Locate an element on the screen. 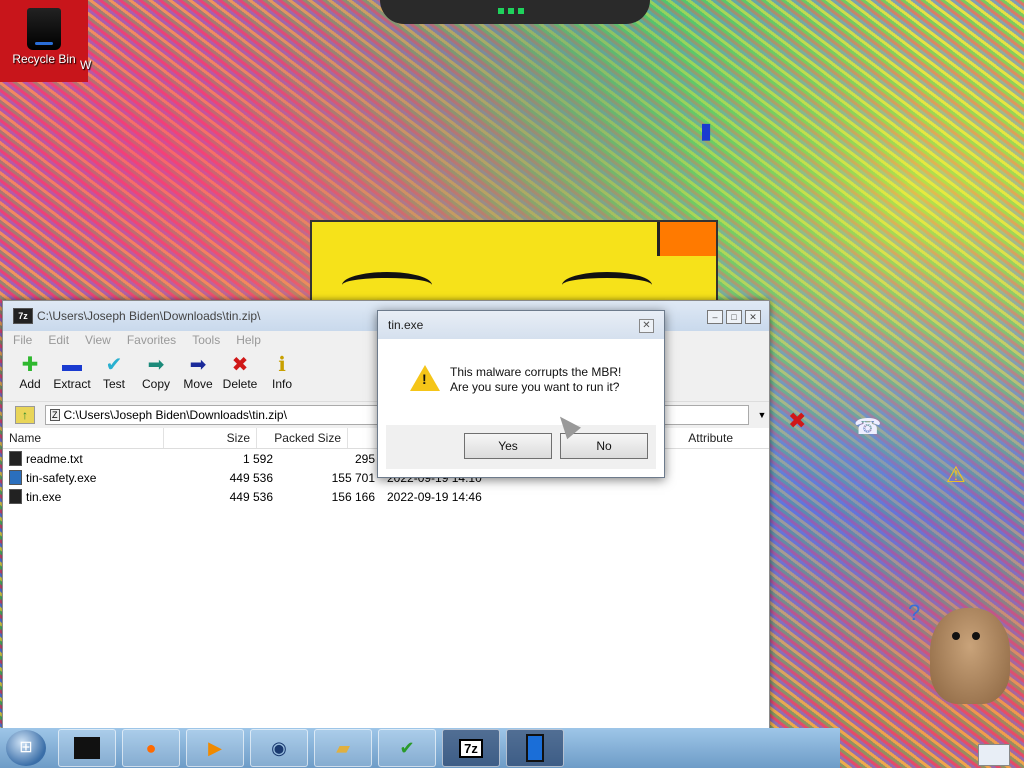 The image size is (1024, 768). globe-icon: ◉ is located at coordinates (279, 747).